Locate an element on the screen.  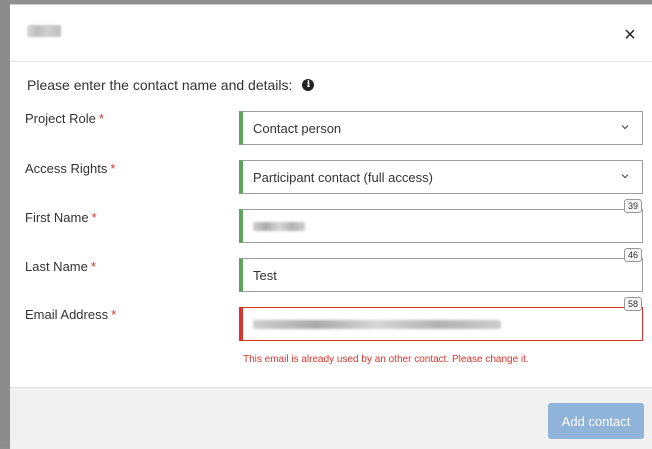
last-name-label-text: Last Name is located at coordinates (56, 266).